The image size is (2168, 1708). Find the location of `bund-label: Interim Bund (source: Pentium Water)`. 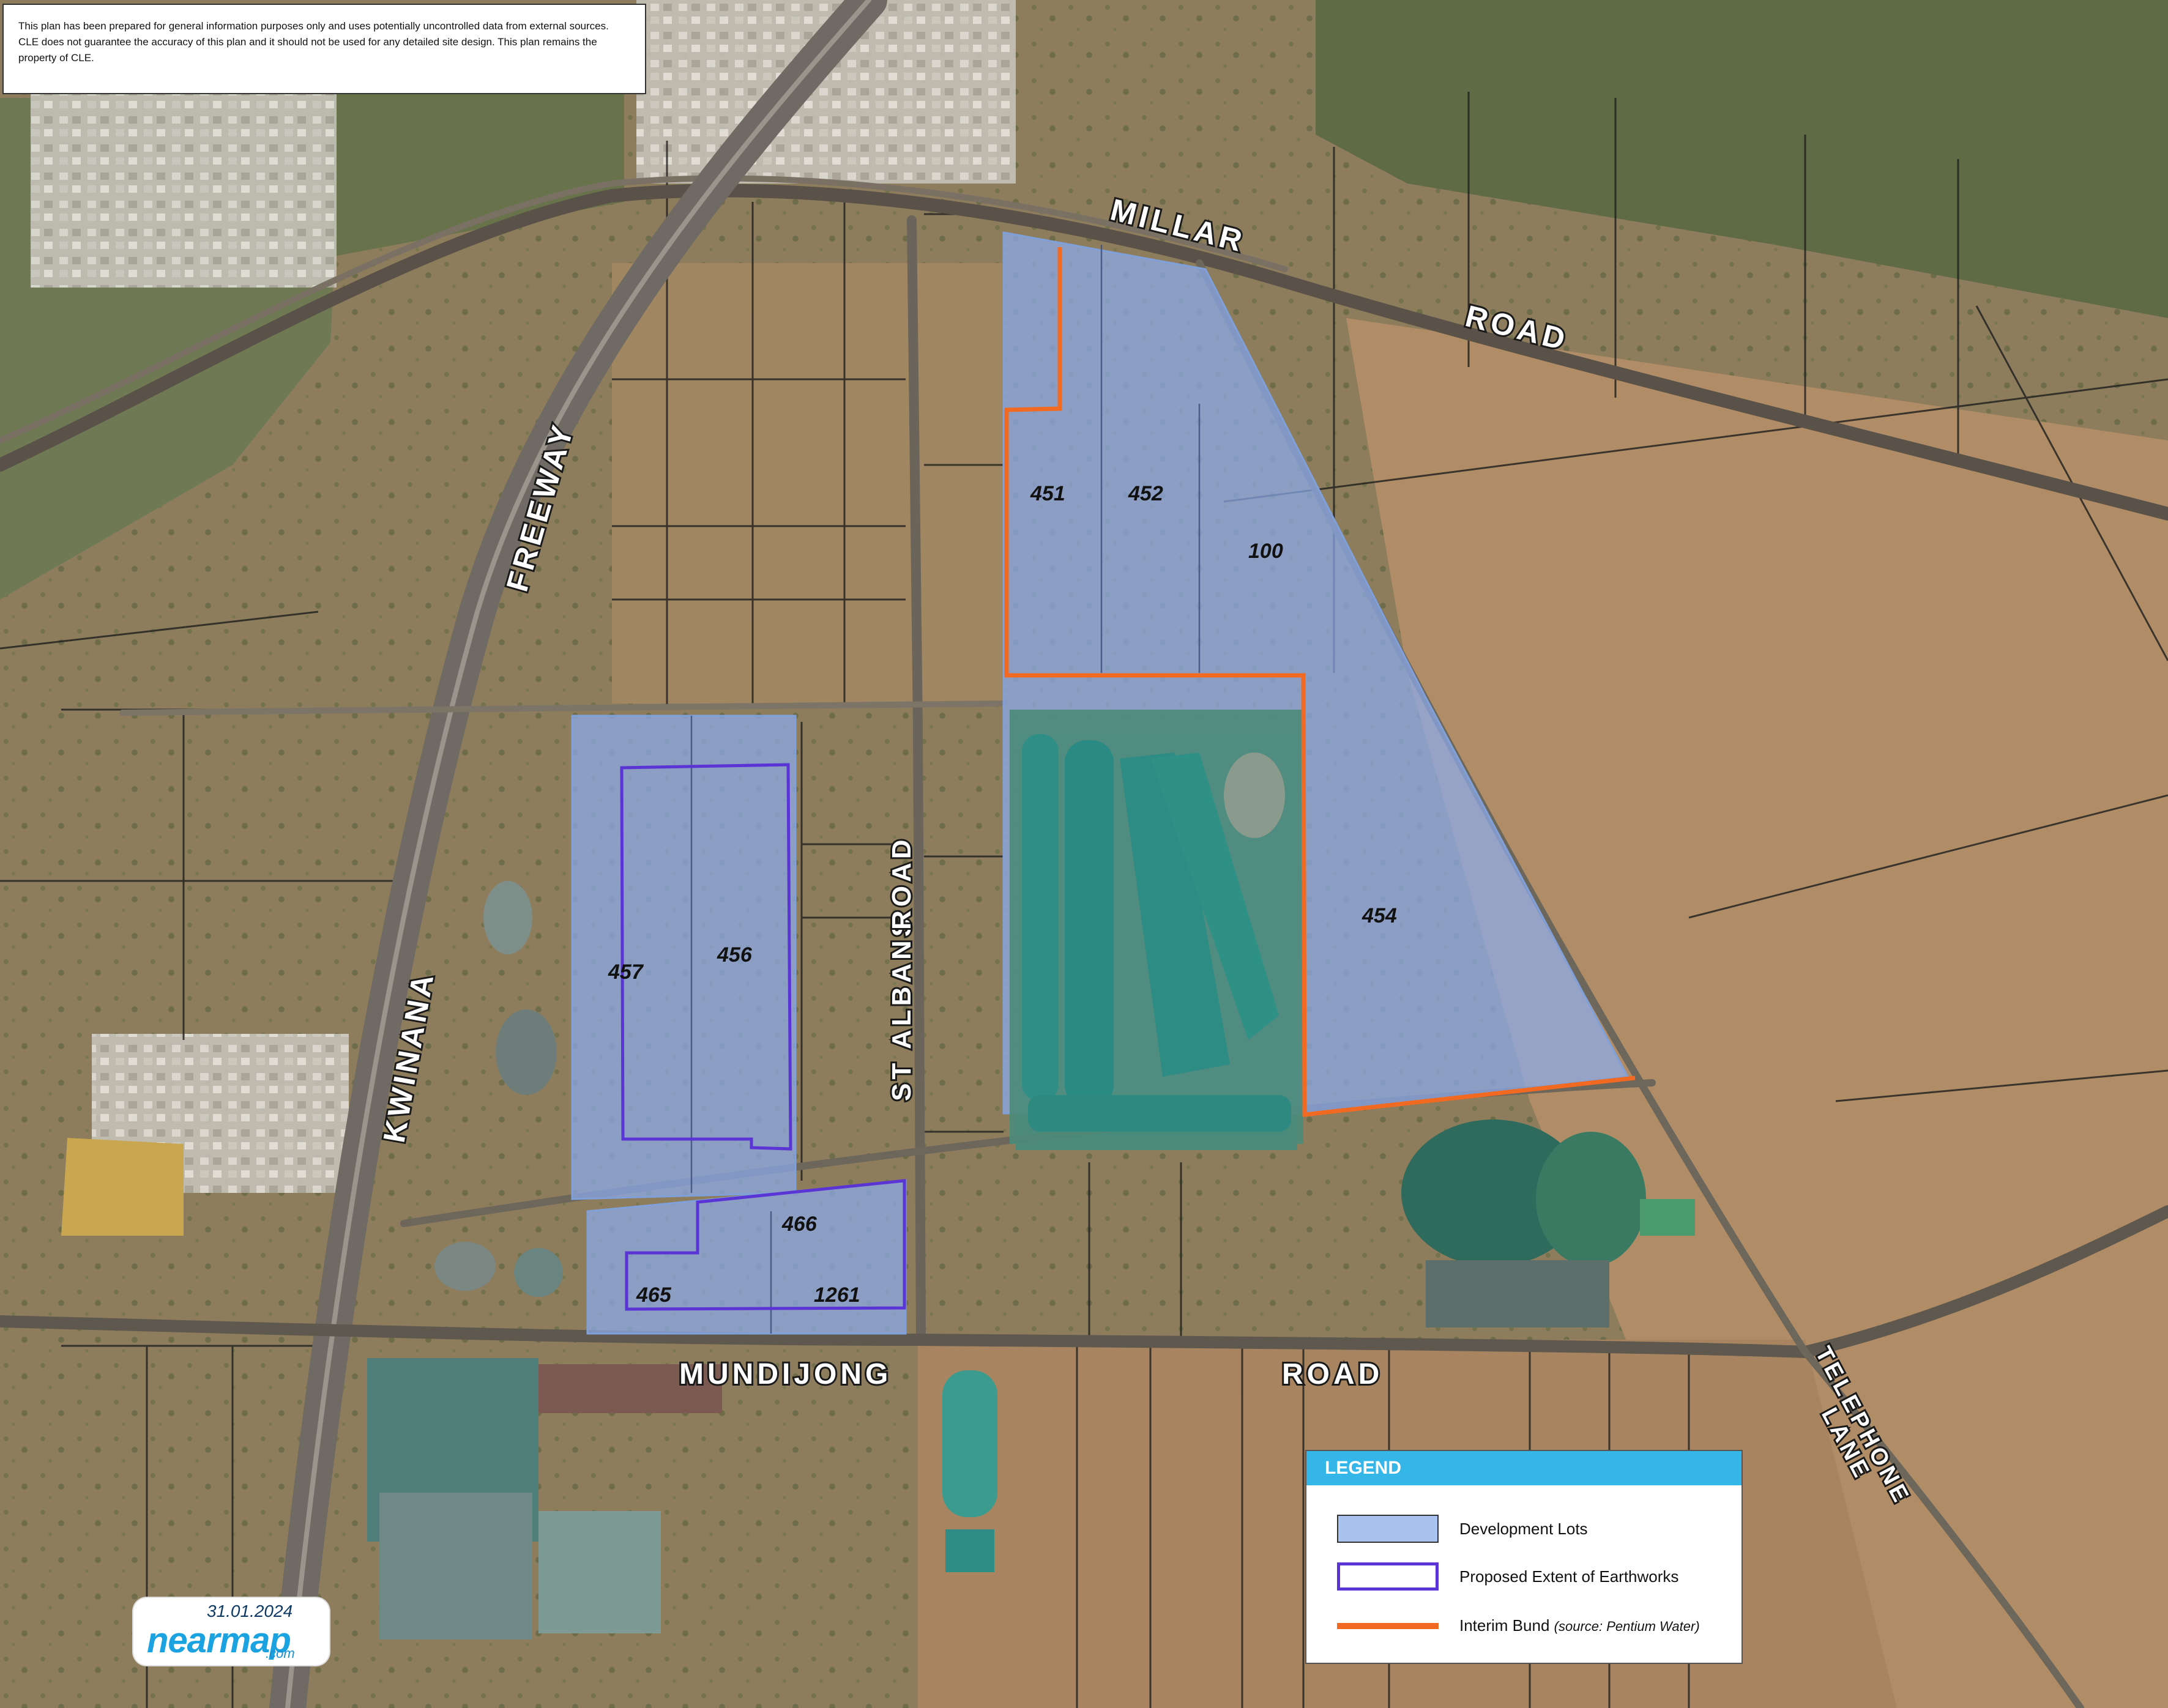

bund-label: Interim Bund (source: Pentium Water) is located at coordinates (1580, 1625).